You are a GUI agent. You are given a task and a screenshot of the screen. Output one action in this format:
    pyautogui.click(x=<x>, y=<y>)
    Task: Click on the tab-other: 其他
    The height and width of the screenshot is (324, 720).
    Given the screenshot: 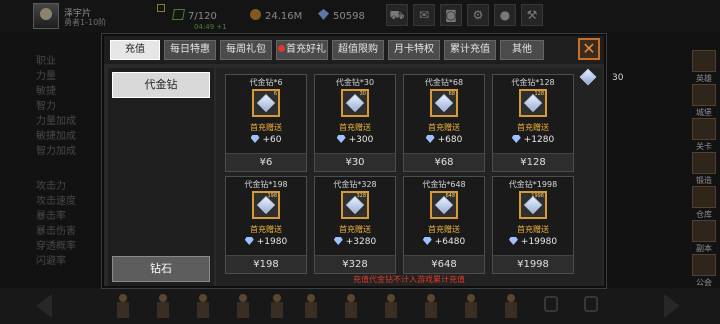 What is the action you would take?
    pyautogui.click(x=522, y=50)
    